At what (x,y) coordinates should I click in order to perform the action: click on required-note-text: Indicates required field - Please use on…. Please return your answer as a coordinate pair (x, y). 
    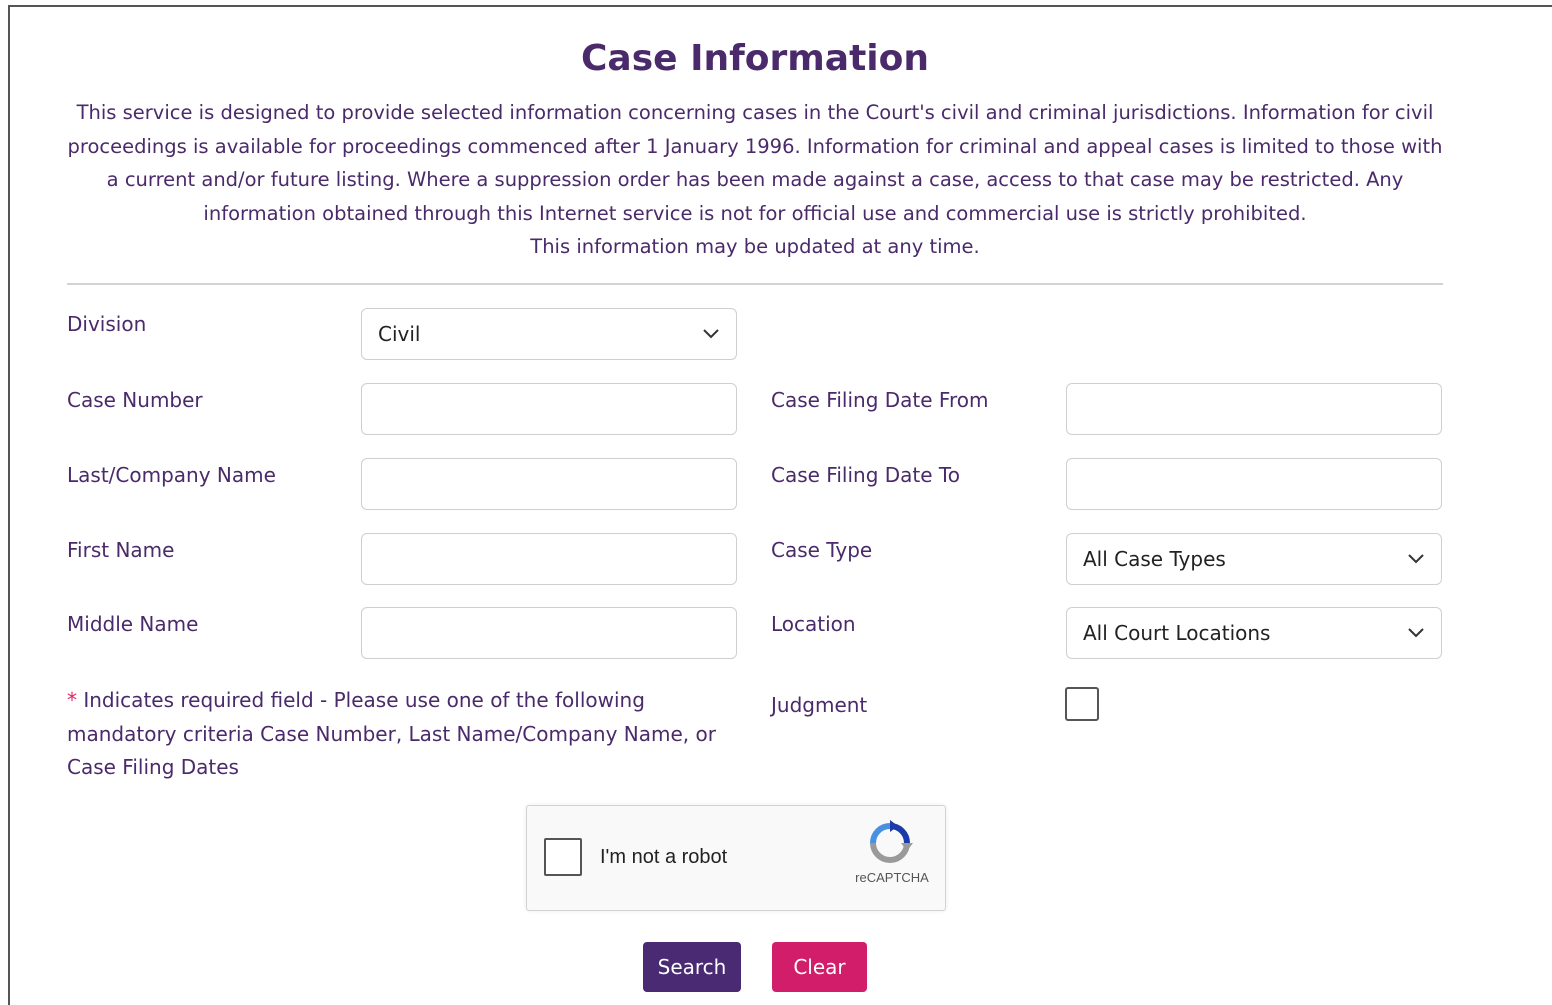
    Looking at the image, I should click on (391, 733).